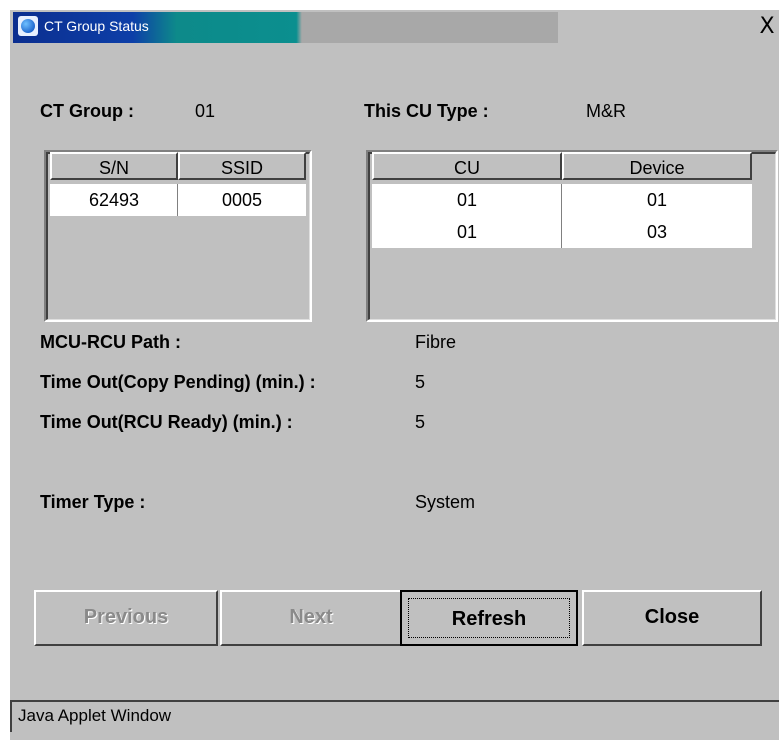 This screenshot has width=779, height=740. Describe the element at coordinates (394, 716) in the screenshot. I see `applet-status-bar: Java Applet Window` at that location.